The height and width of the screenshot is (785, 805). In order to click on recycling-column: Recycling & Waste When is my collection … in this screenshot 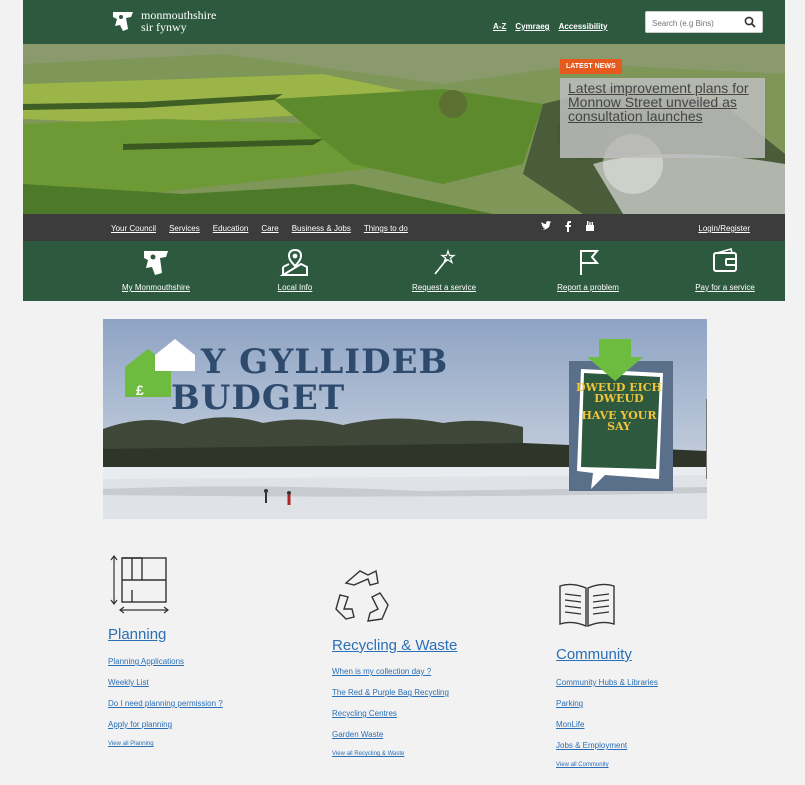, I will do `click(394, 661)`.